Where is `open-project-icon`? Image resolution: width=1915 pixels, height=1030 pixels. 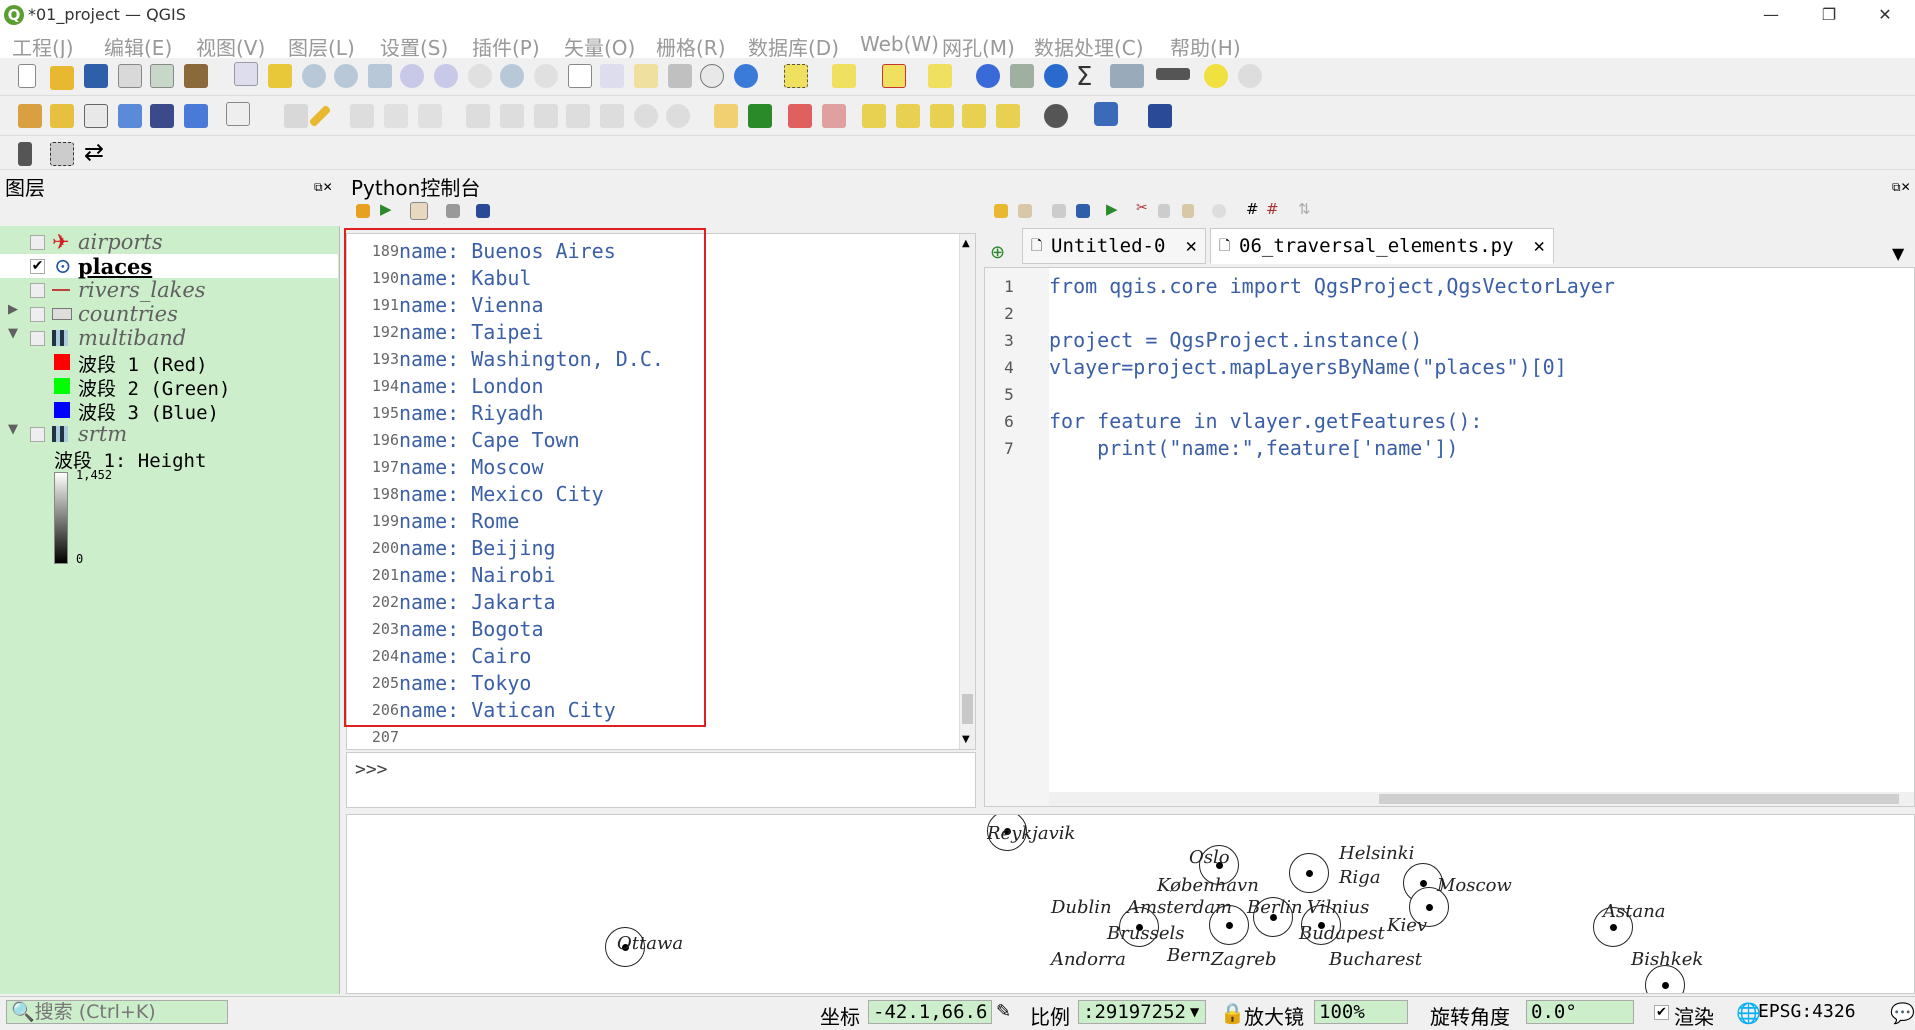 open-project-icon is located at coordinates (62, 78).